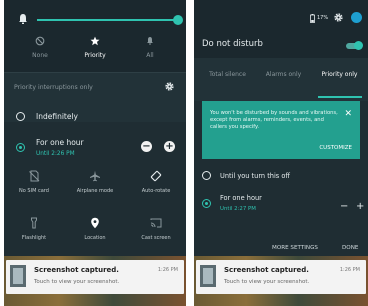 This screenshot has width=368, height=306. Describe the element at coordinates (150, 41) in the screenshot. I see `all-icon` at that location.